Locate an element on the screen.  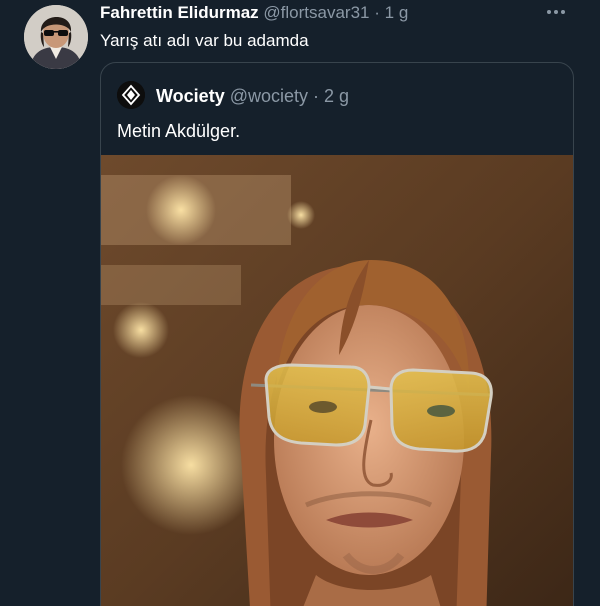
tweet-header: Fahrettin Elidurmaz @flortsavar31 · 1 g is located at coordinates (254, 13).